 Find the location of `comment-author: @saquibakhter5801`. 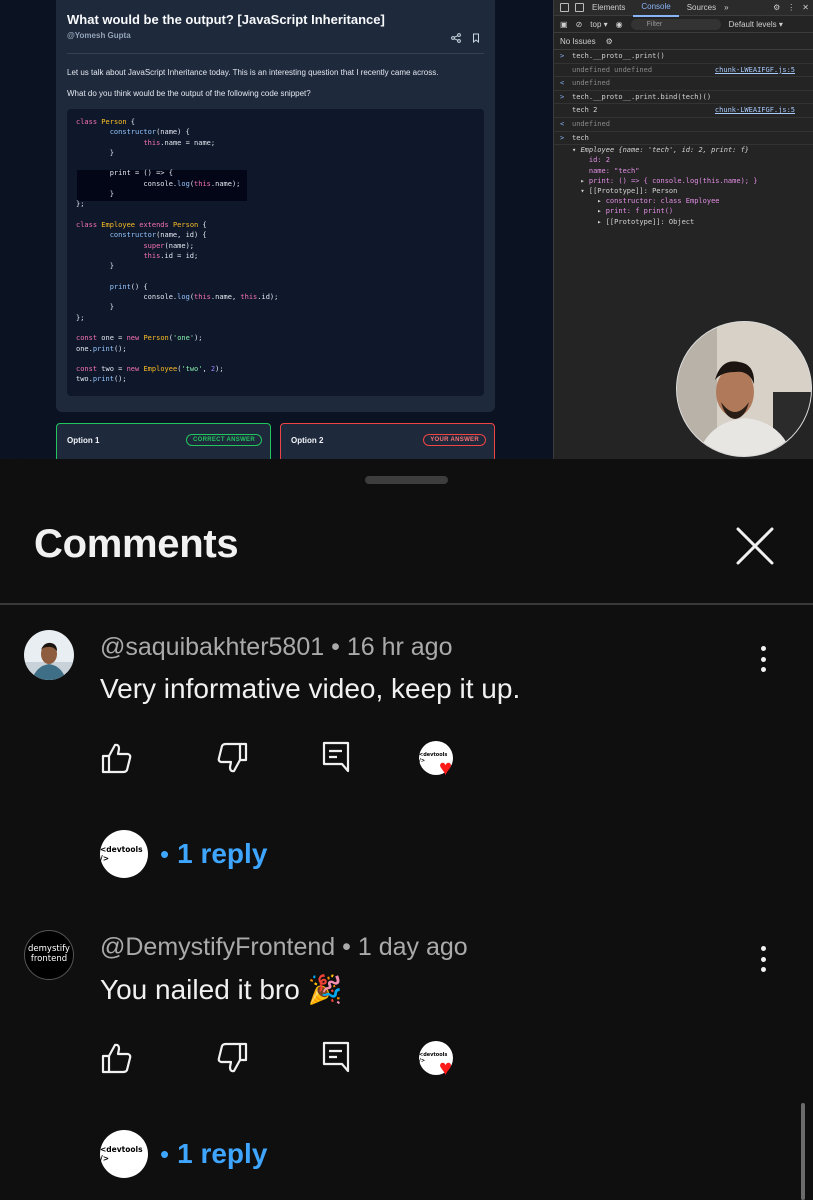

comment-author: @saquibakhter5801 is located at coordinates (212, 647).